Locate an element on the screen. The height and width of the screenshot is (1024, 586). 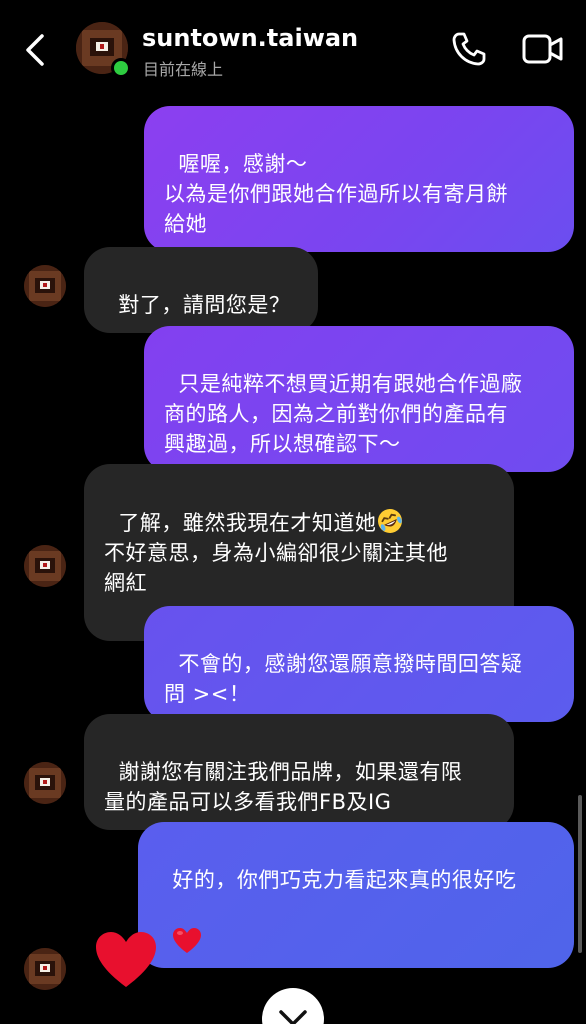
chevron-down-icon is located at coordinates (293, 1017).